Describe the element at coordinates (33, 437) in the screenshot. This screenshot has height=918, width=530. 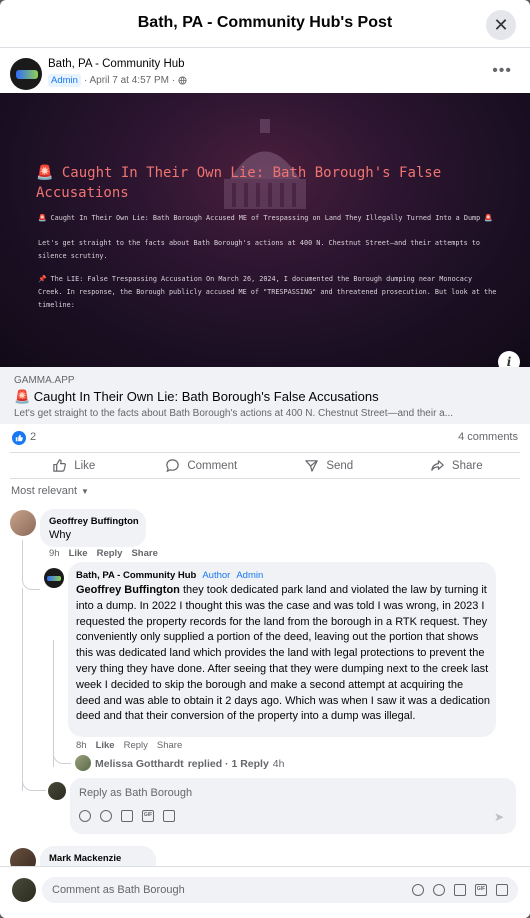
I see `like-count: 2` at that location.